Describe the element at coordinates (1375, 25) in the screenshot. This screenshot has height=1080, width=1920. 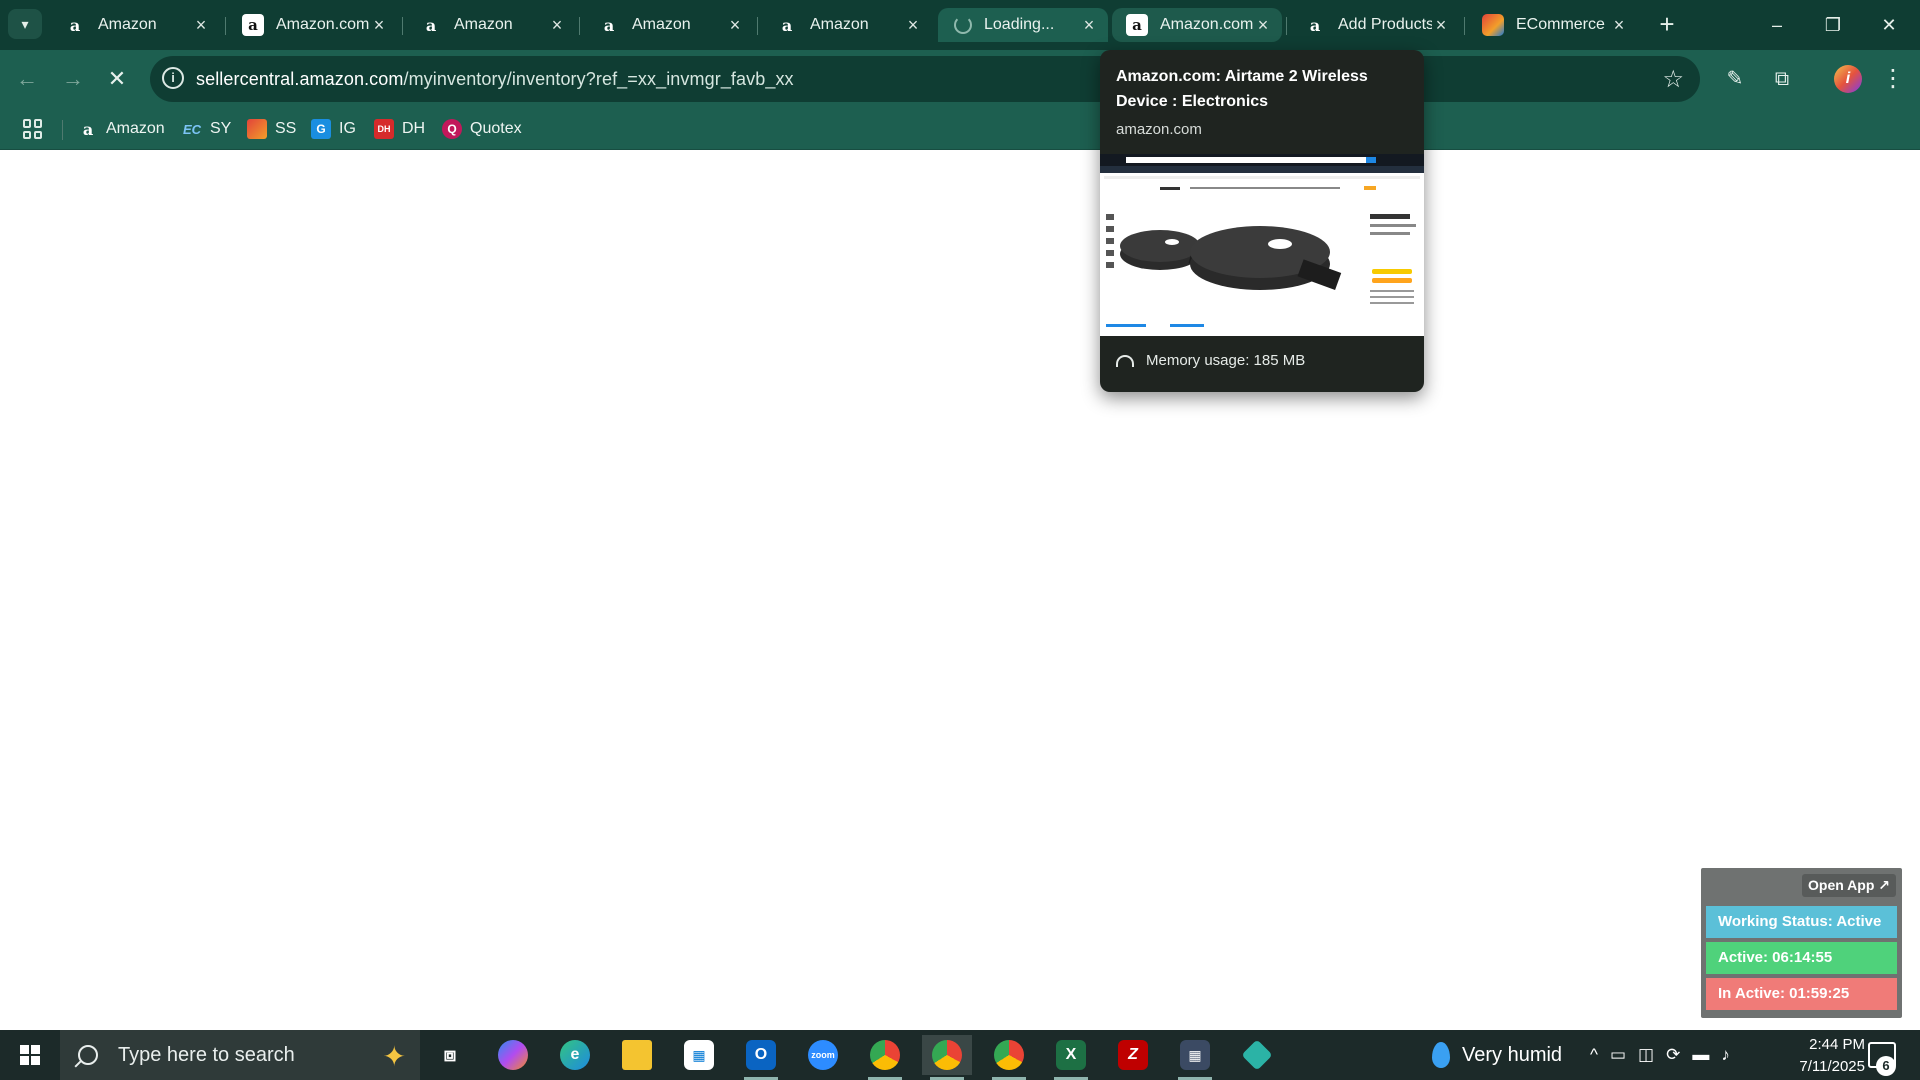
I see `tab: a Add Products ×` at that location.